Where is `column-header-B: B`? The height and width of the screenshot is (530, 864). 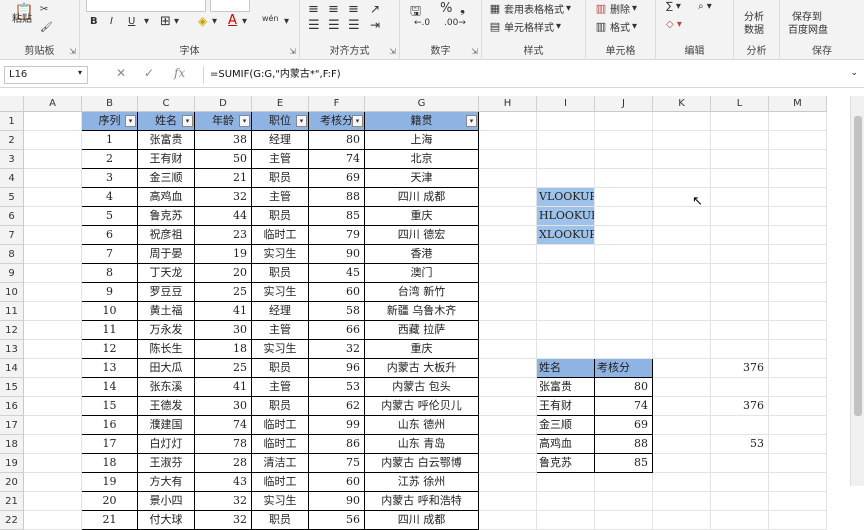
column-header-B: B is located at coordinates (110, 104).